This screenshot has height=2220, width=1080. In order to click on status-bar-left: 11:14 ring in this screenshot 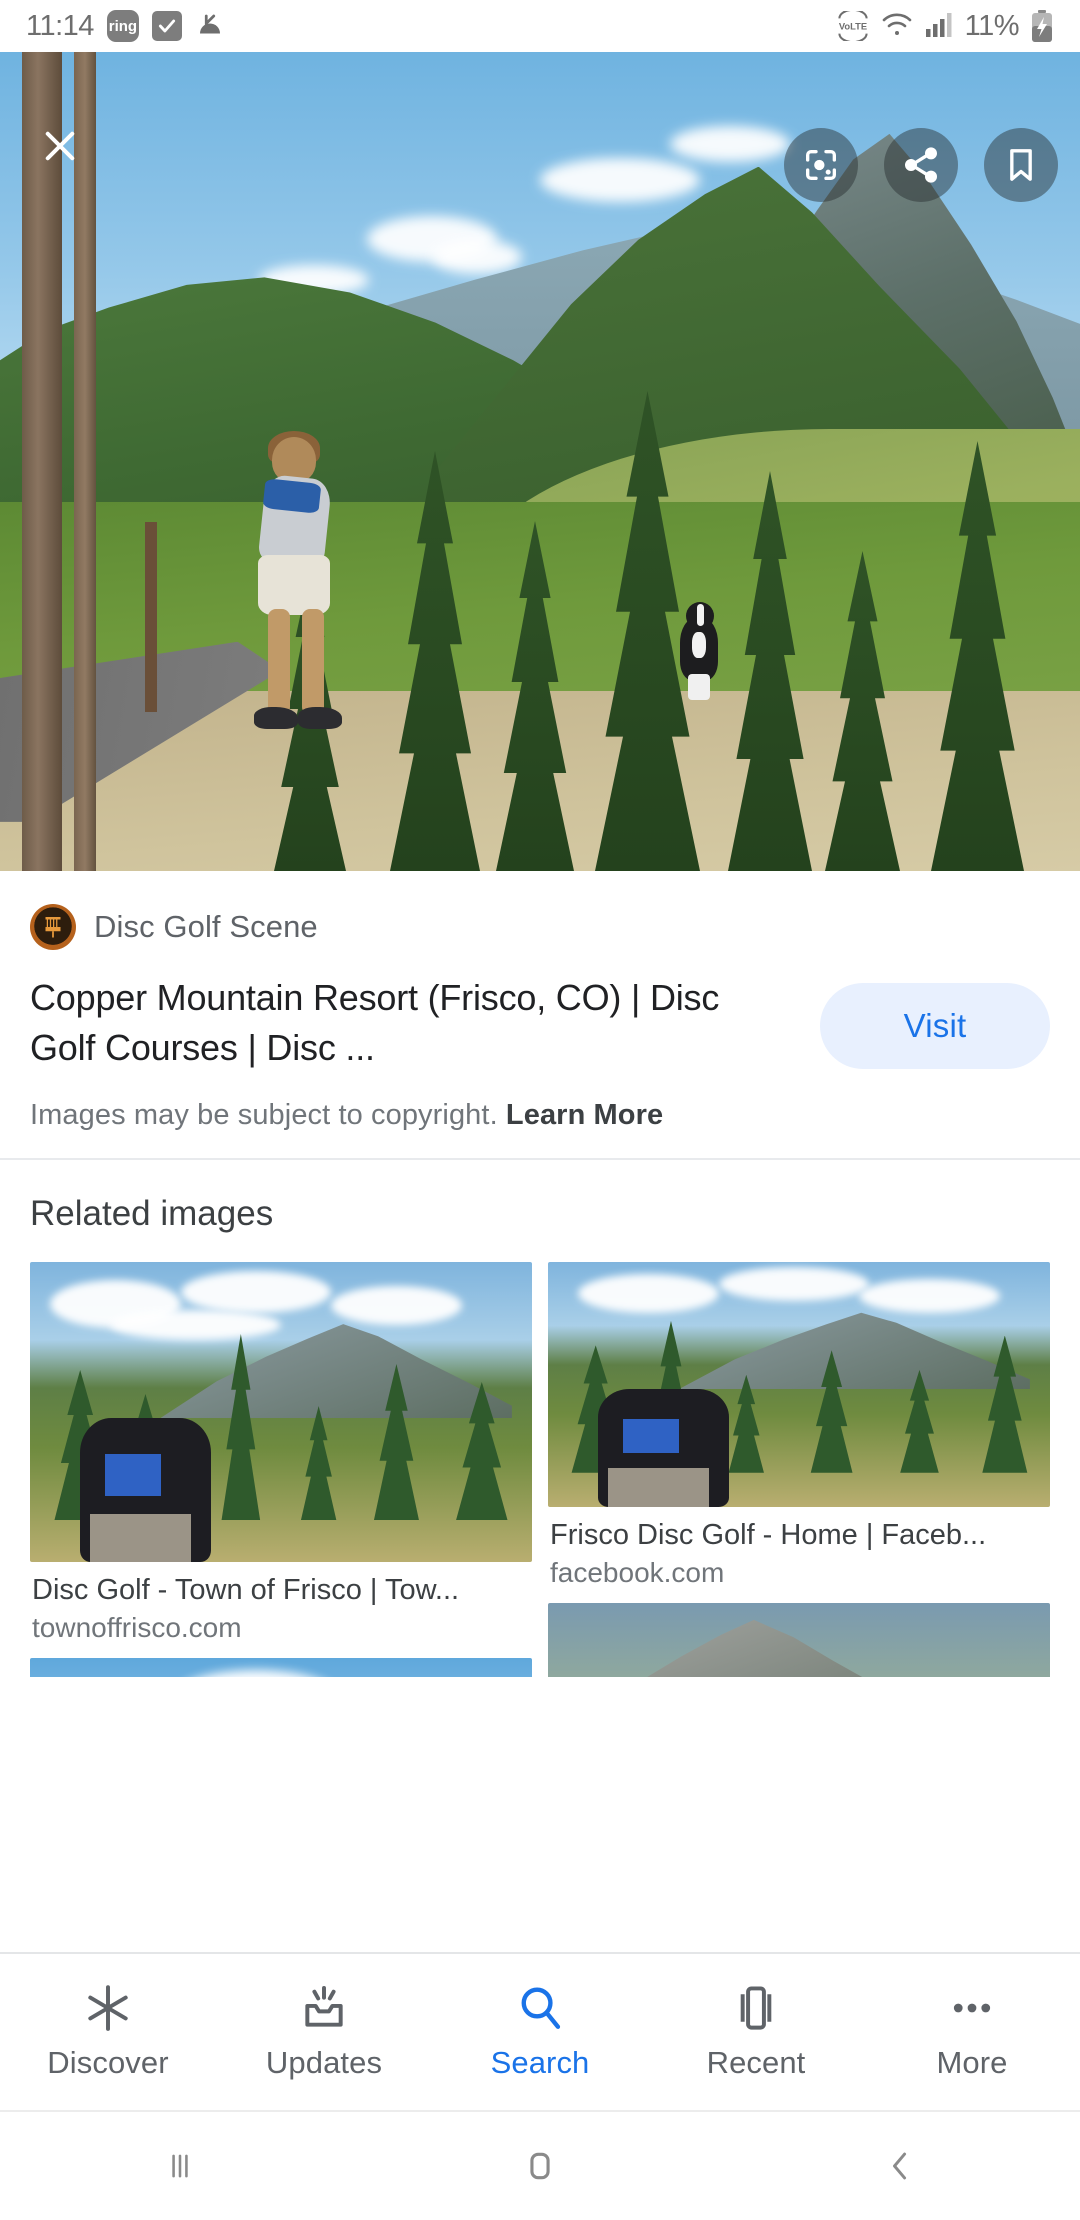, I will do `click(125, 26)`.